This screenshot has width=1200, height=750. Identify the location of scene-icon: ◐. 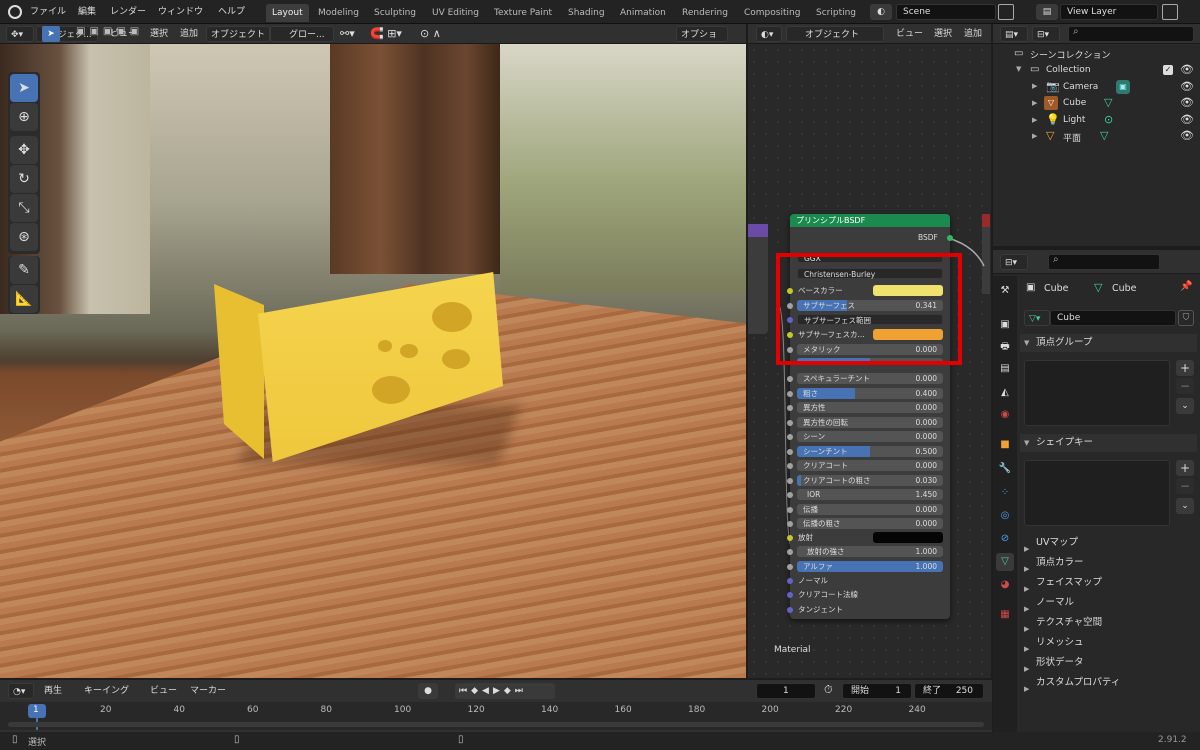
(881, 12).